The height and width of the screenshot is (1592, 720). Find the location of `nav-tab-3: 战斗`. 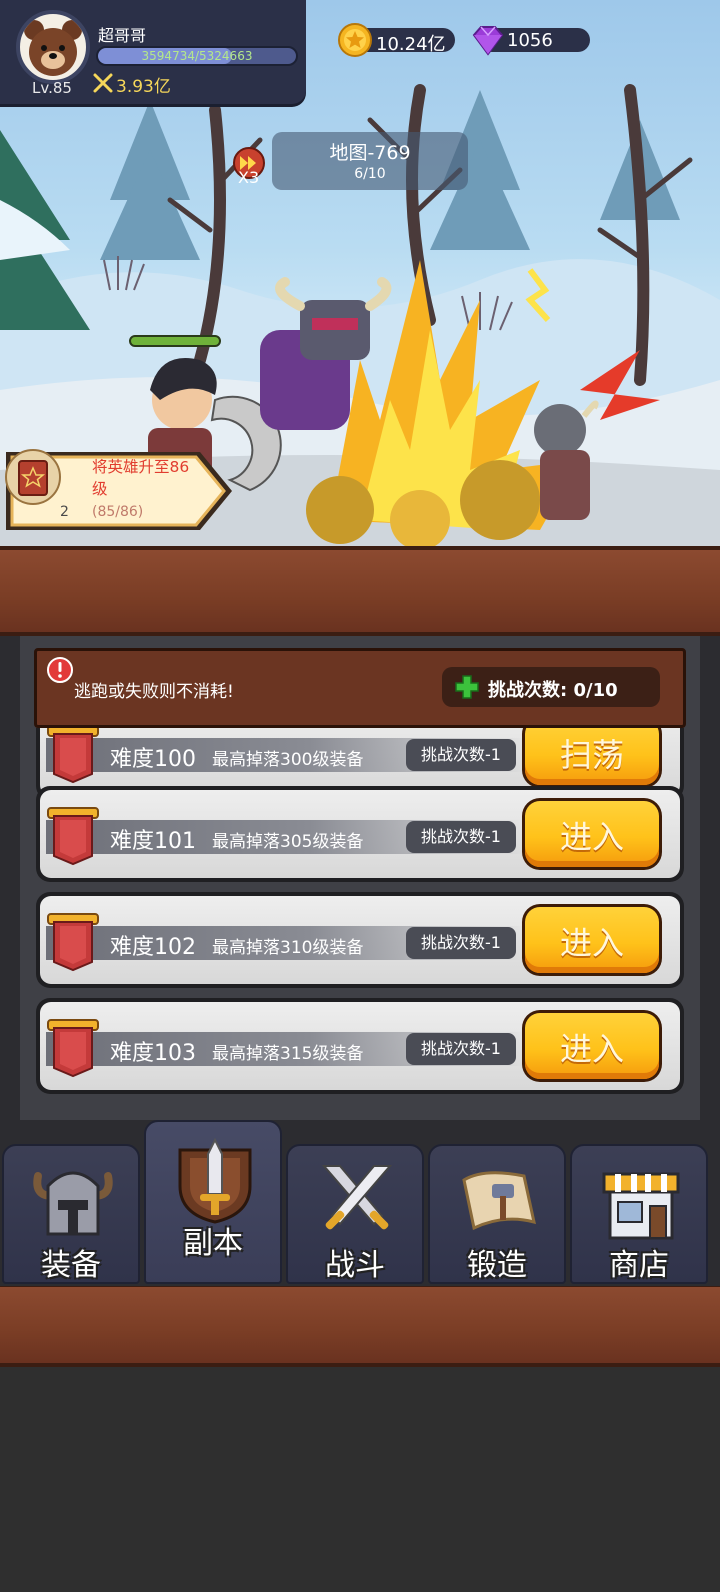

nav-tab-3: 战斗 is located at coordinates (355, 1214).